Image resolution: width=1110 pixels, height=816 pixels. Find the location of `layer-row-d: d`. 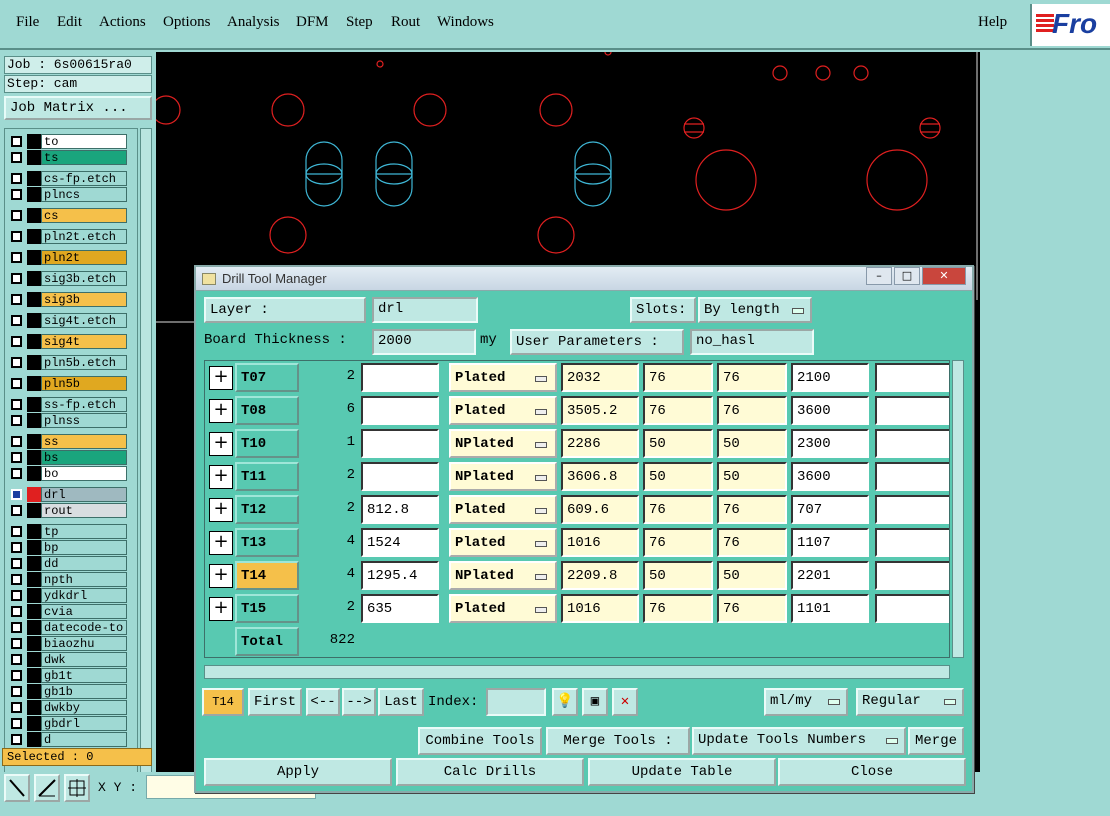

layer-row-d: d is located at coordinates (67, 739).